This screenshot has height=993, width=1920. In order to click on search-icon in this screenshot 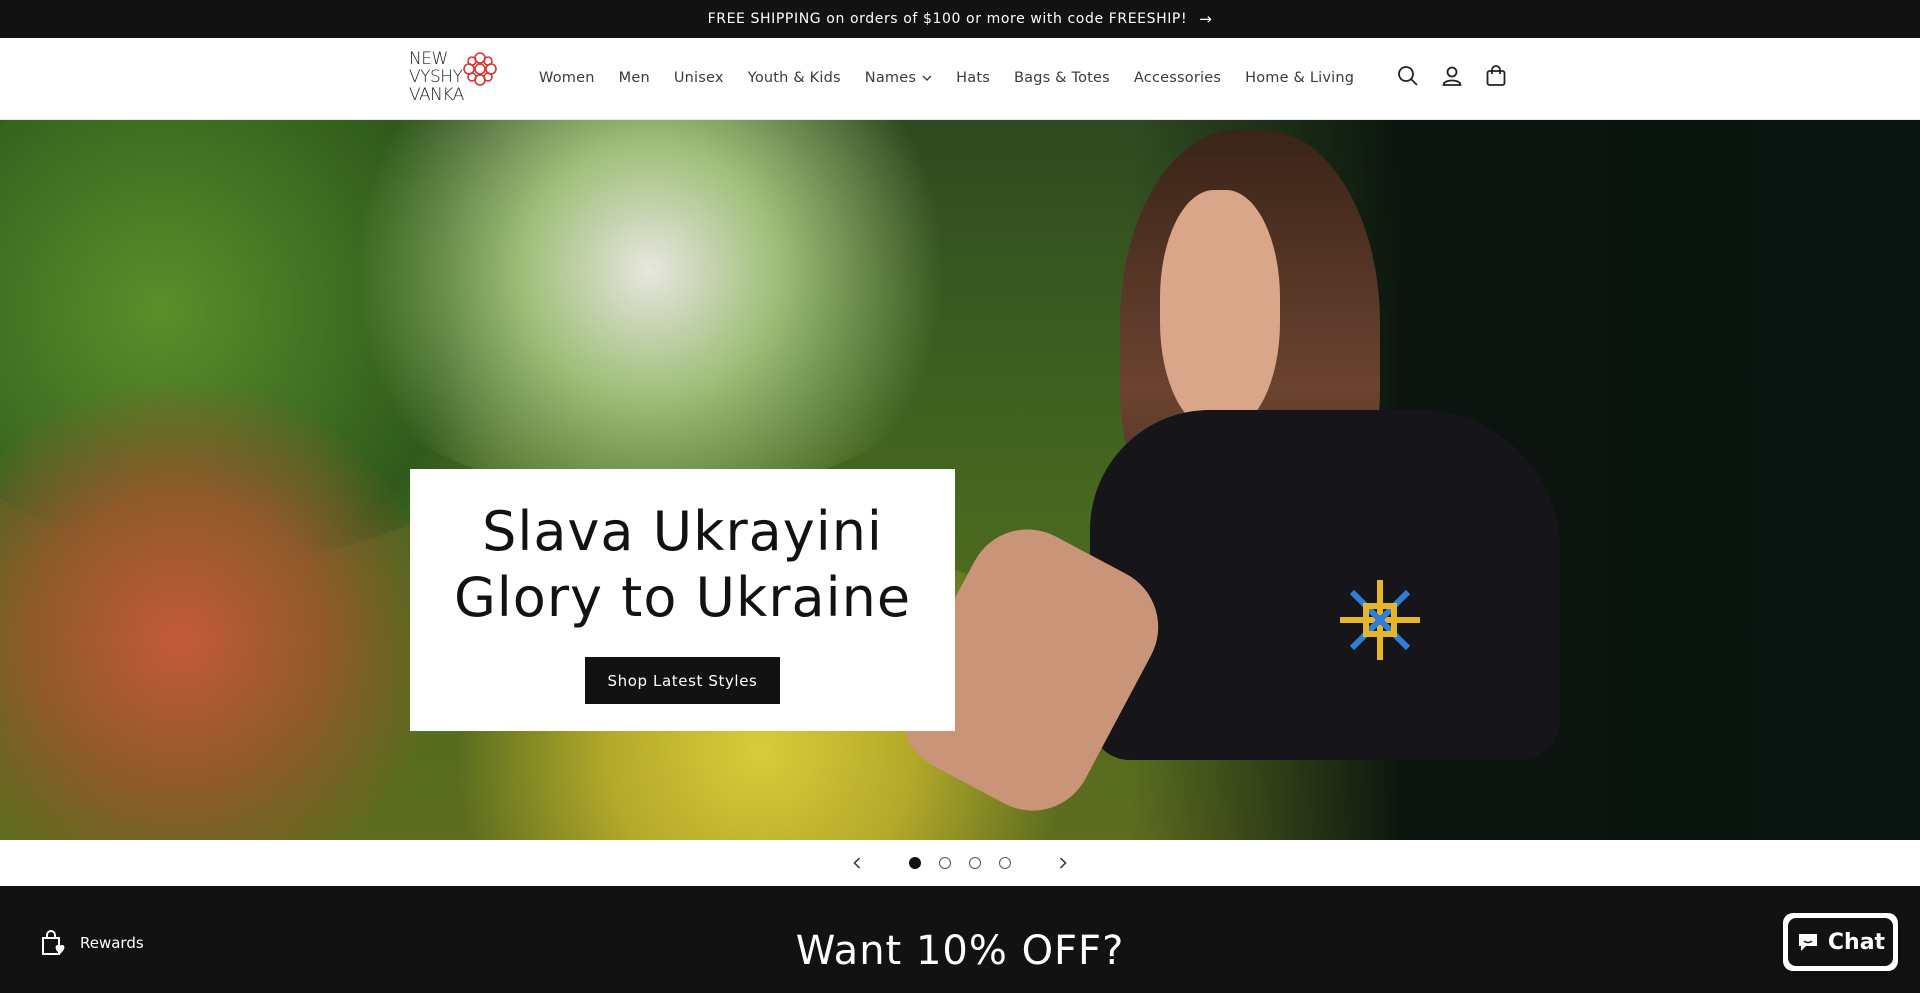, I will do `click(1408, 76)`.